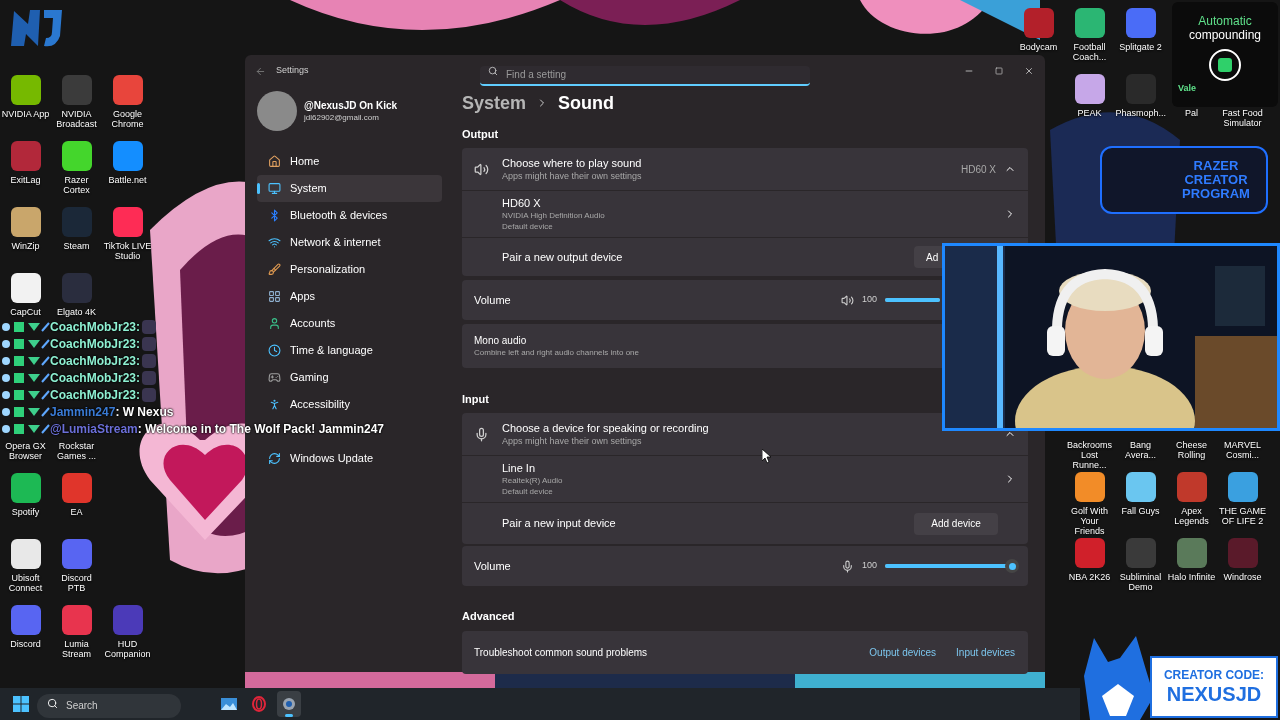 This screenshot has width=1280, height=720. I want to click on gear-icon, so click(289, 704).